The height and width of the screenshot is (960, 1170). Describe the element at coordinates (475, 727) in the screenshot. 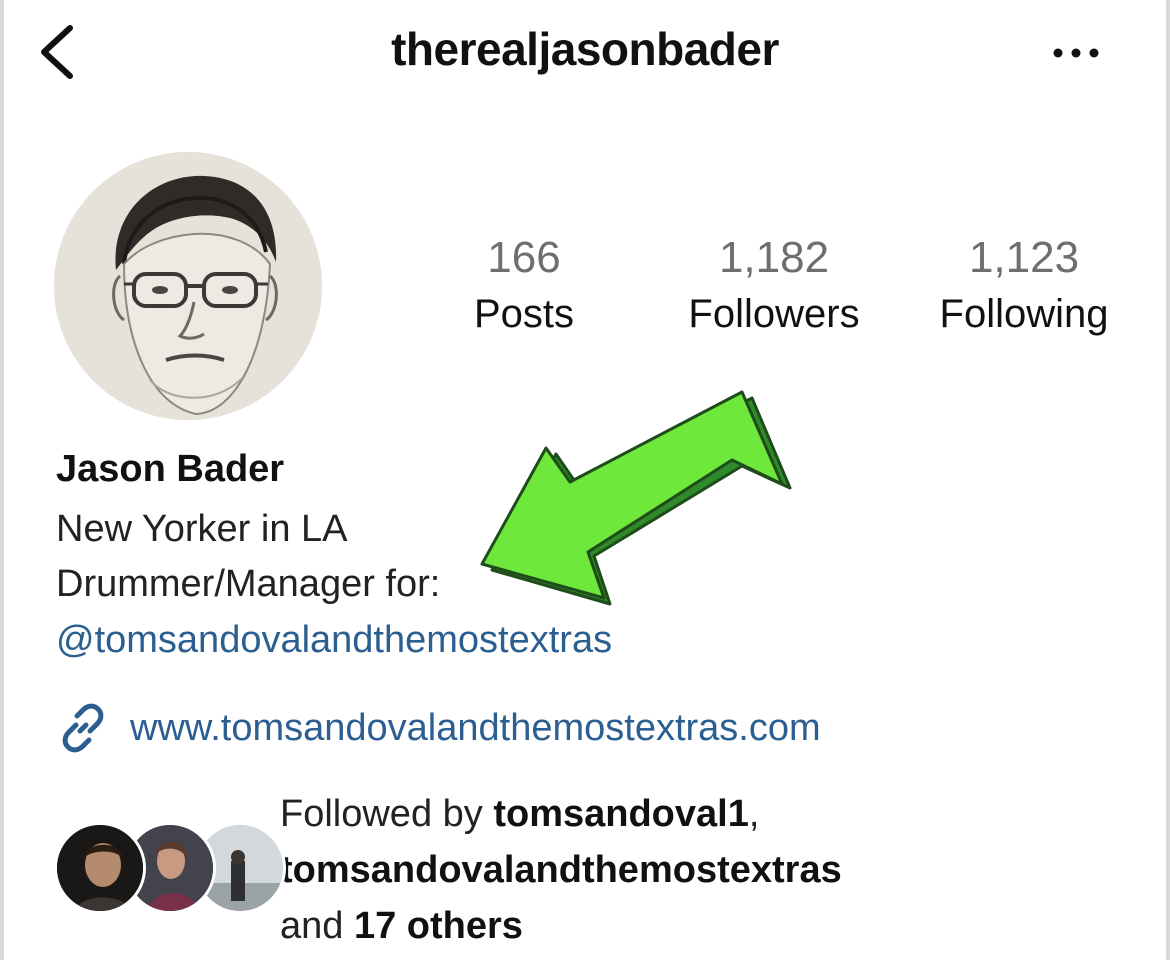

I see `website-url: www.tomsandovalandthemostextras.com` at that location.